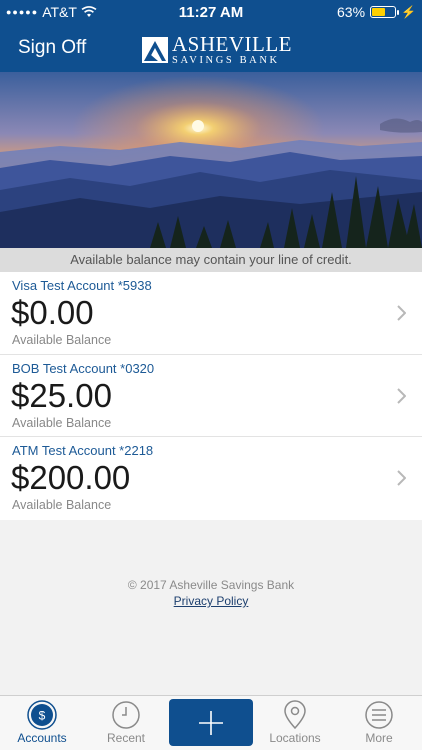  I want to click on sign-off-button: Sign Off, so click(52, 48).